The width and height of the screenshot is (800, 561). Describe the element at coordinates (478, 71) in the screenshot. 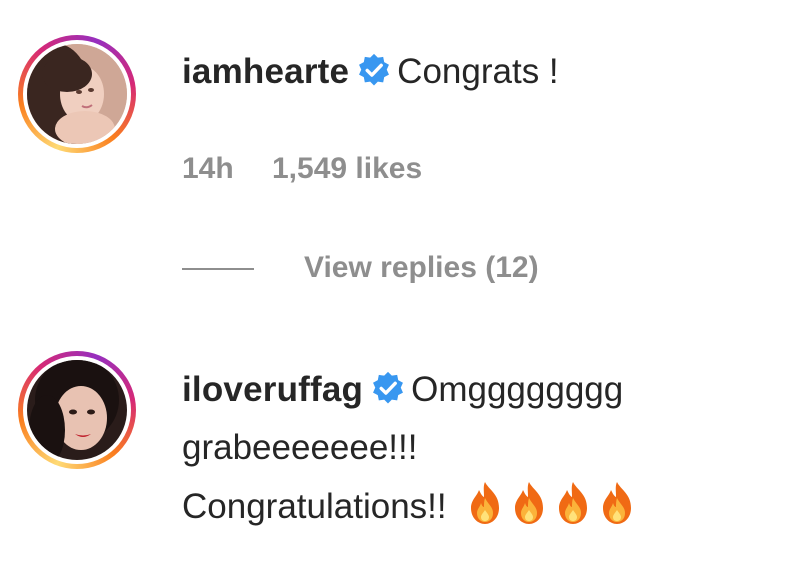

I see `comment-text: Congrats !` at that location.